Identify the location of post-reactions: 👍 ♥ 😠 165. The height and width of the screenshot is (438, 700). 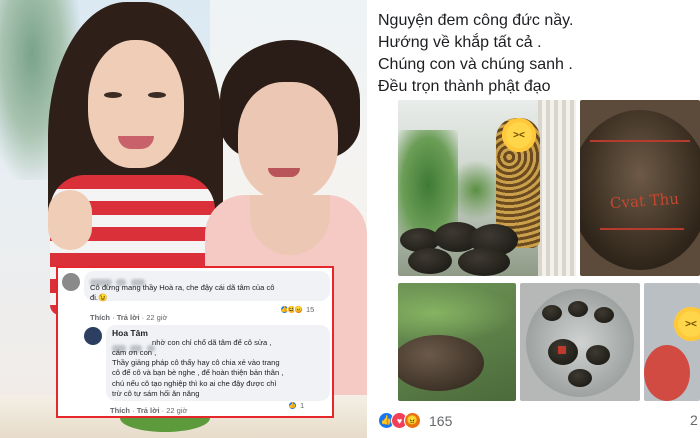
(415, 420).